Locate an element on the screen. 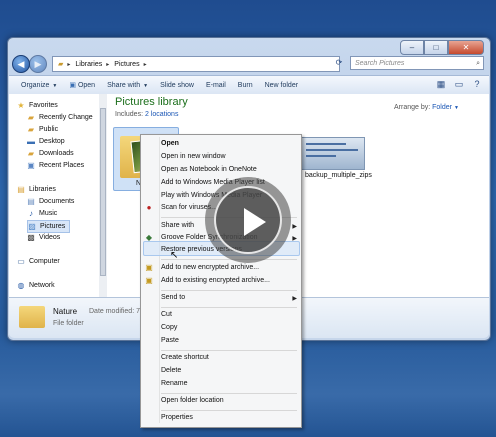 The image size is (496, 437). videos-icon: ▩ is located at coordinates (31, 237).